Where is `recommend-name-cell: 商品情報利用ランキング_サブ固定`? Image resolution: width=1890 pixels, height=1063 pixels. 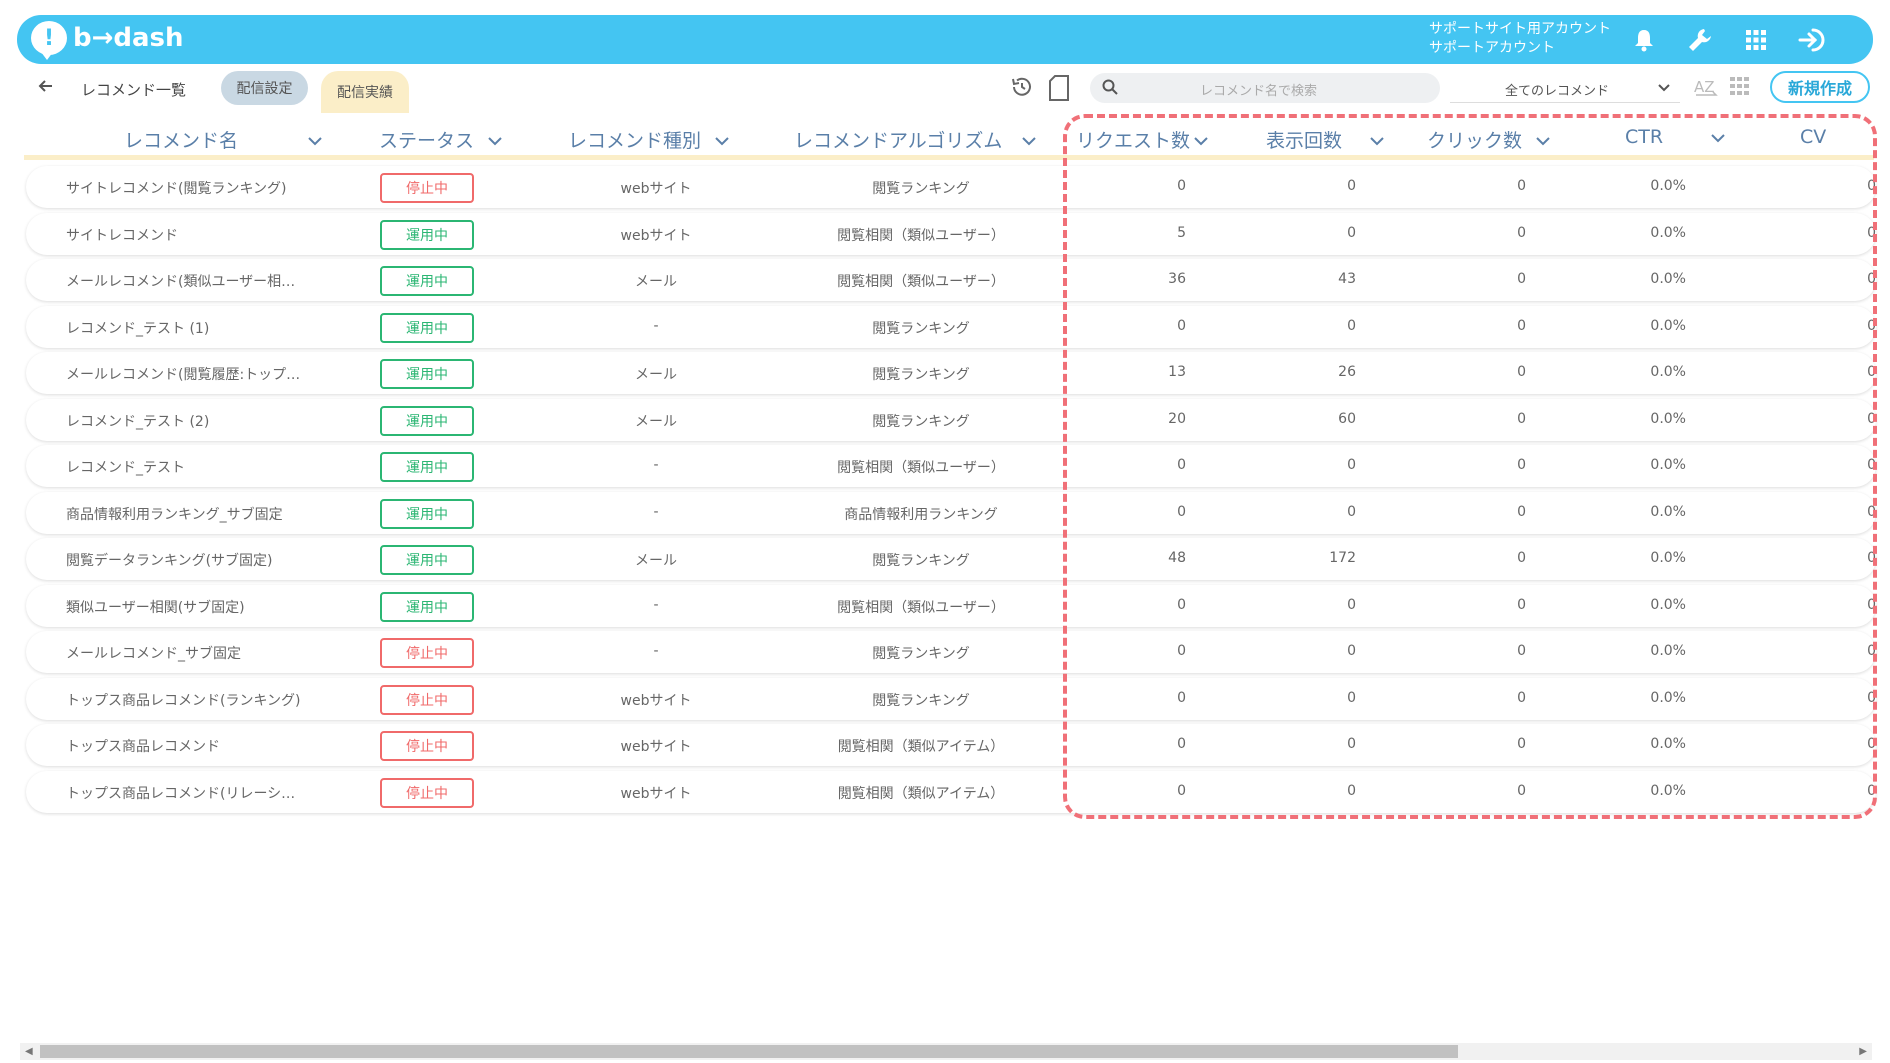 recommend-name-cell: 商品情報利用ランキング_サブ固定 is located at coordinates (174, 514).